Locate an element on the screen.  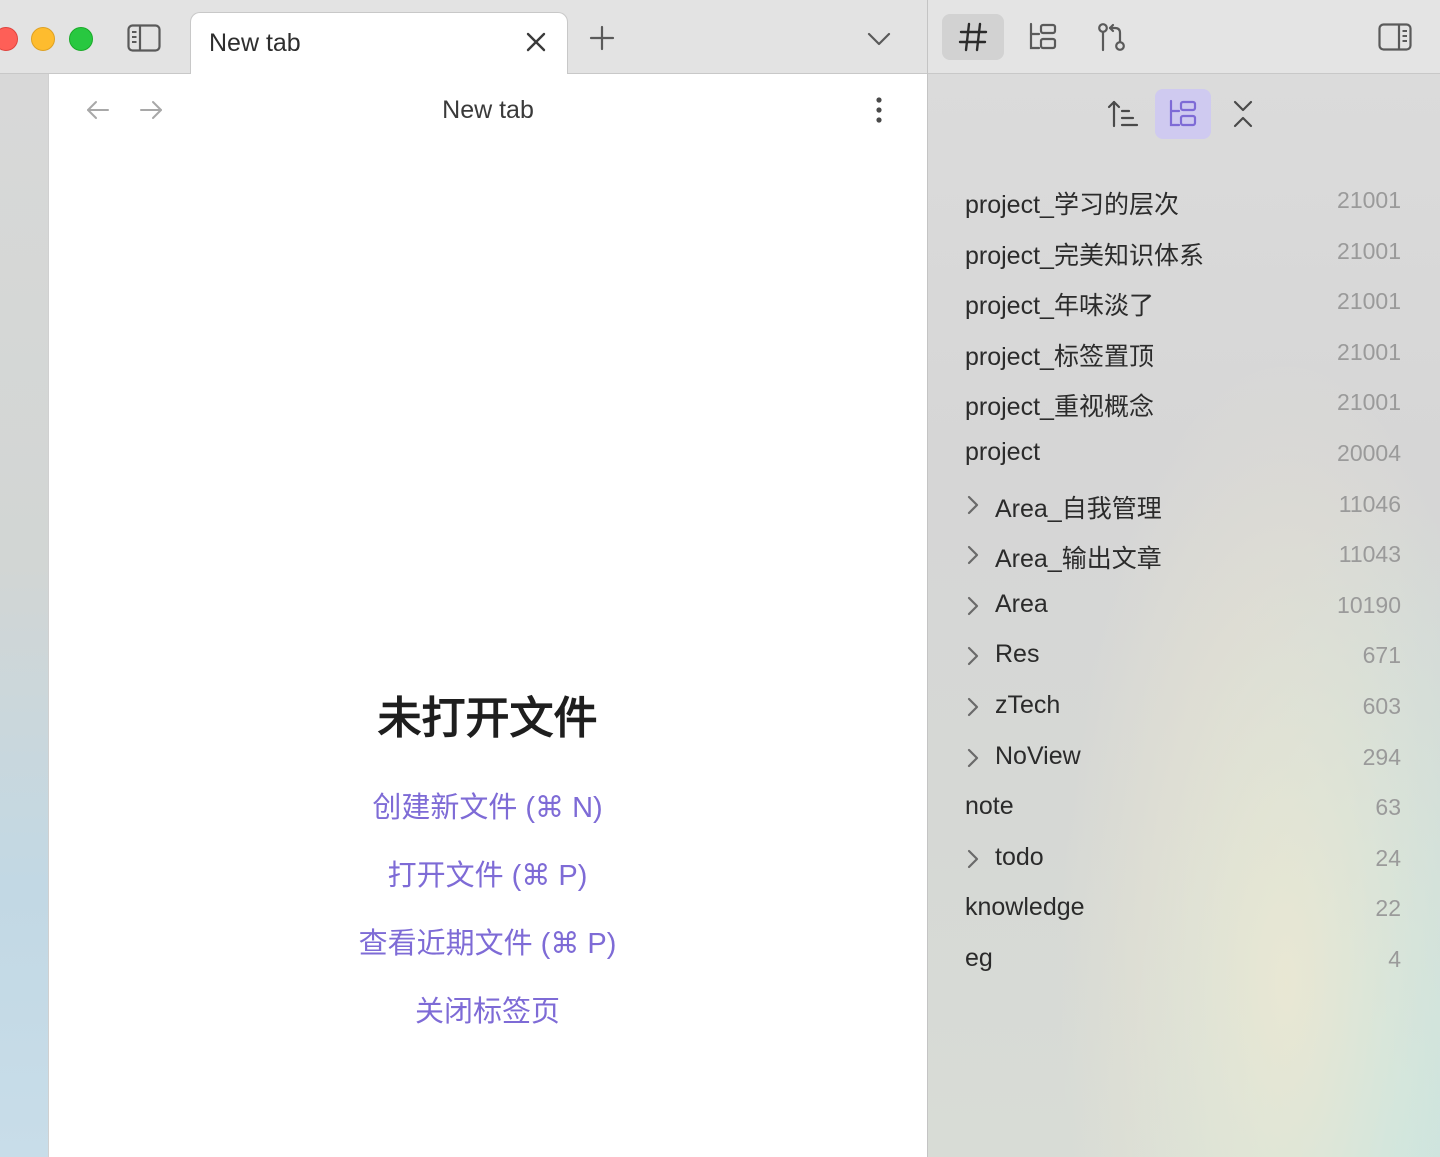
tag-item: NoView 294 is located at coordinates (1184, 758).